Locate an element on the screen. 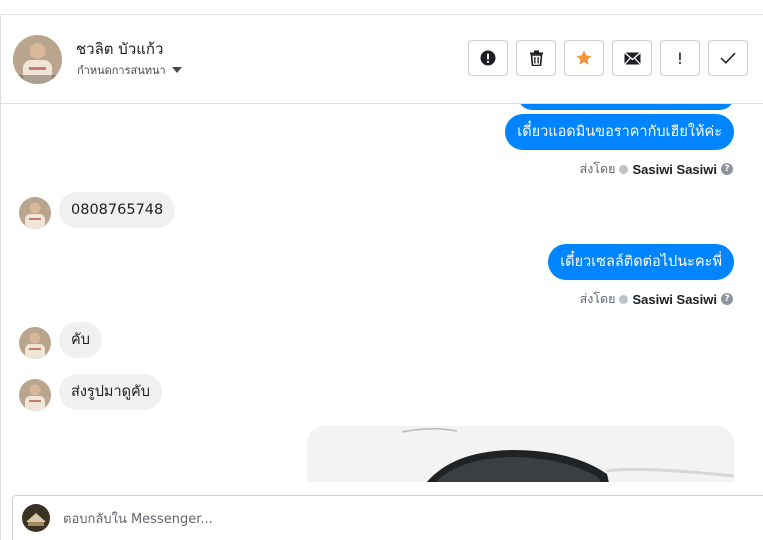  mark-done-button is located at coordinates (728, 58).